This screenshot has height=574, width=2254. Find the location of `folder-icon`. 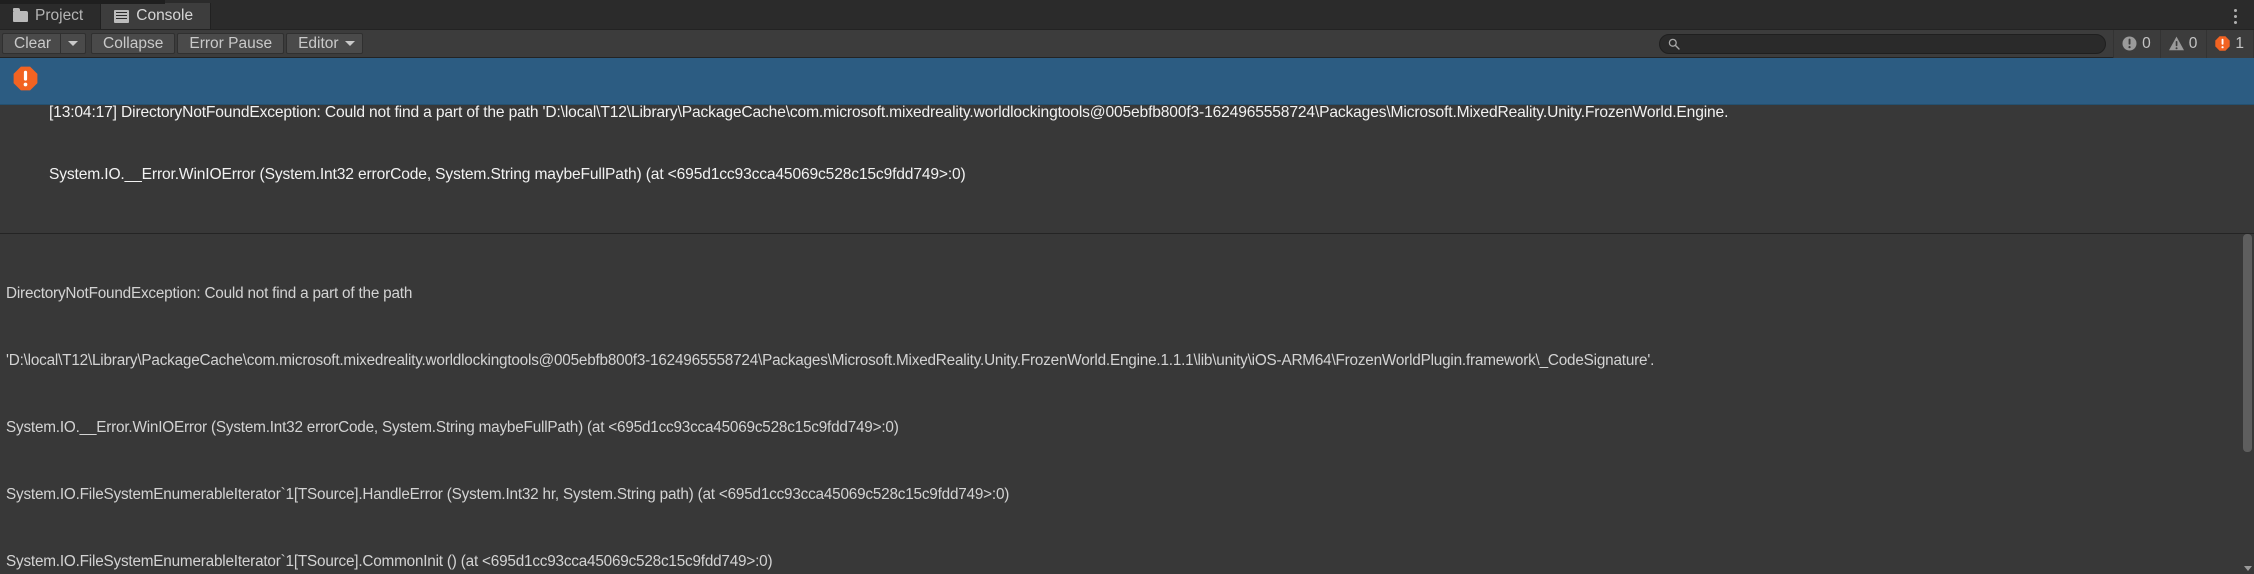

folder-icon is located at coordinates (20, 16).